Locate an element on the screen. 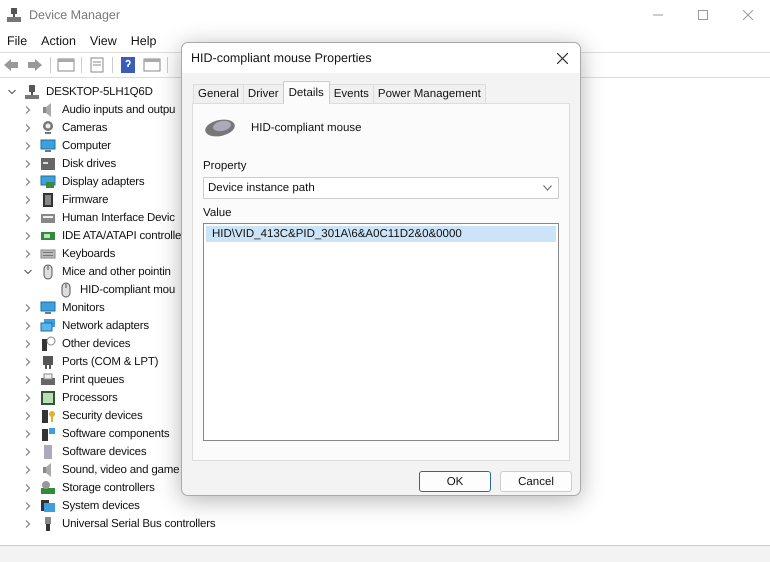 This screenshot has width=770, height=562. tree-item: DESKTOP-5LH1Q6D is located at coordinates (99, 92).